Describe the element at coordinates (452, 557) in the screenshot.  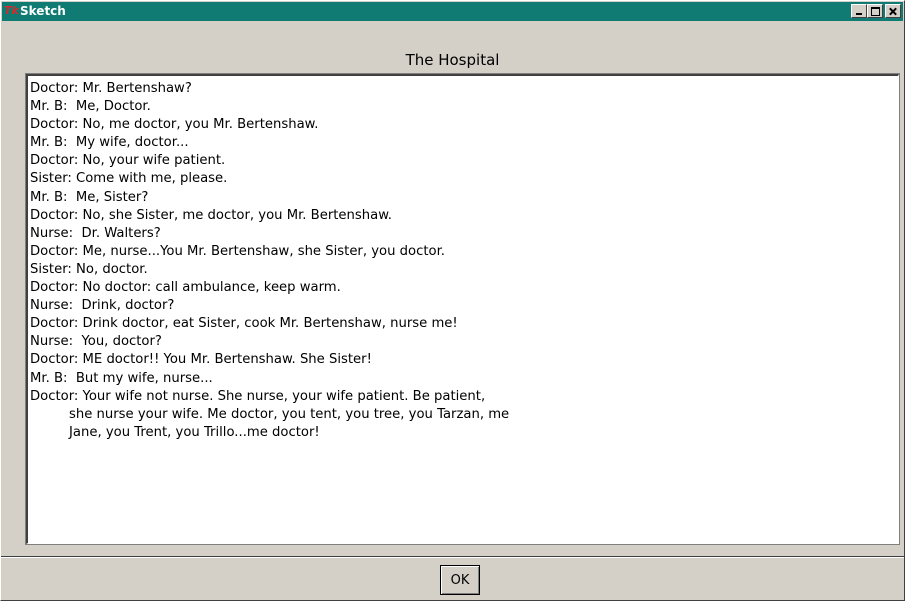
I see `button-separator-highlight` at that location.